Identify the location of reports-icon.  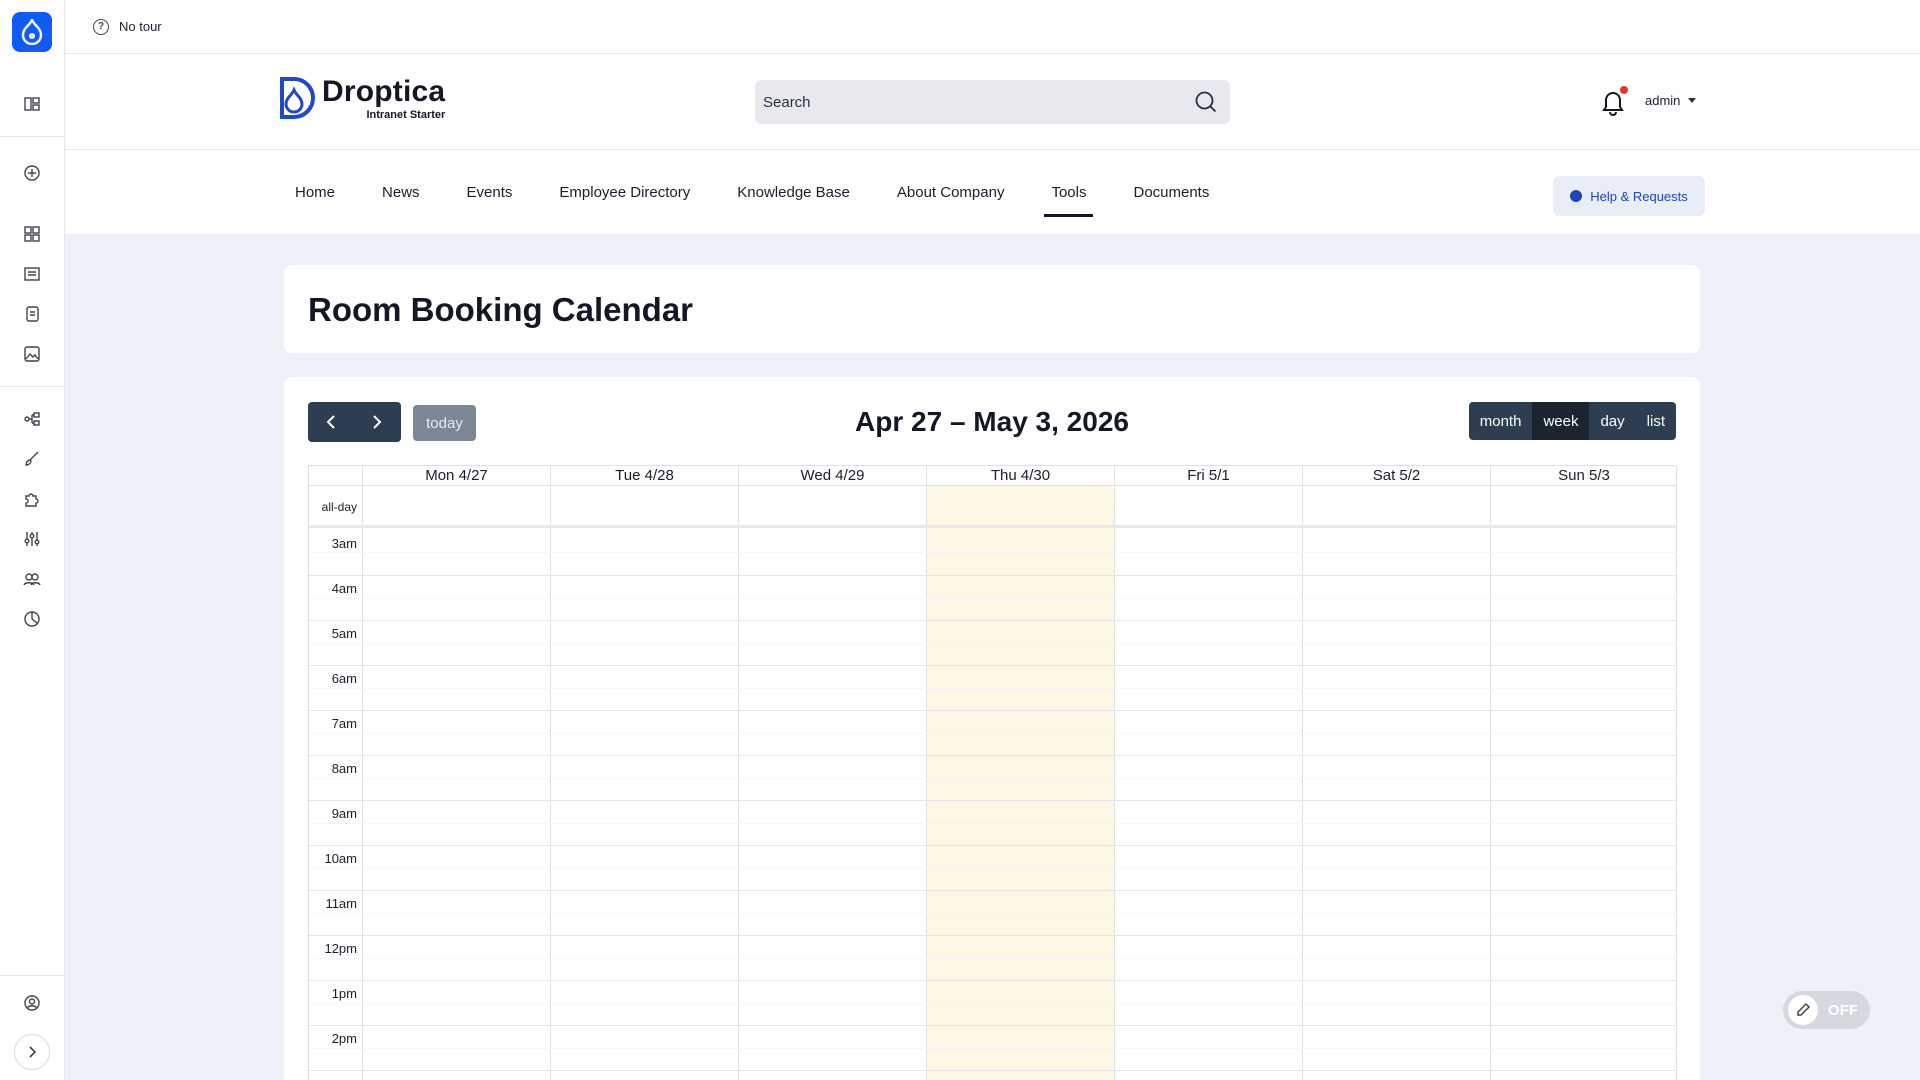
(32, 619).